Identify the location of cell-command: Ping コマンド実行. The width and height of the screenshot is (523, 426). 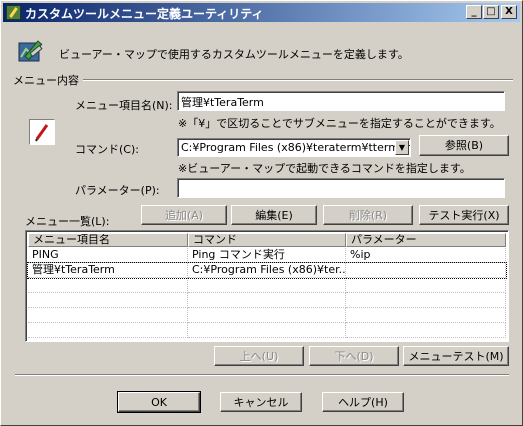
(267, 255).